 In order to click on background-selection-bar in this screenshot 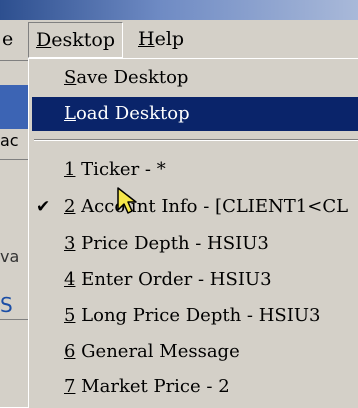, I will do `click(15, 107)`.